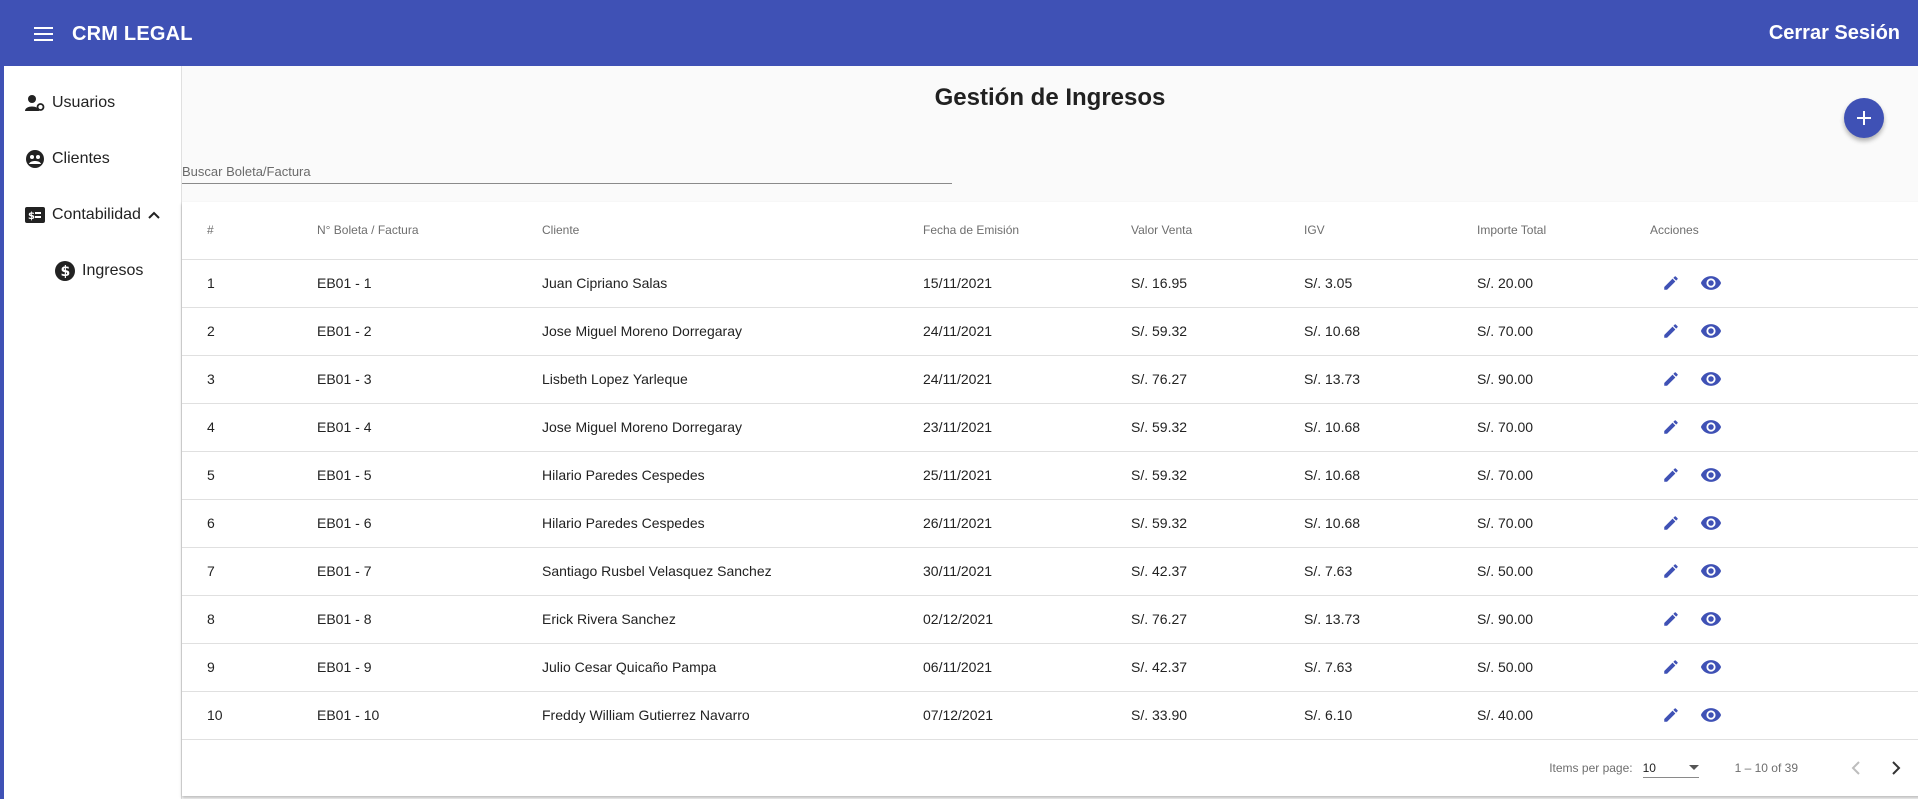  I want to click on igv-value-cell: S/. 6.10, so click(1390, 715).